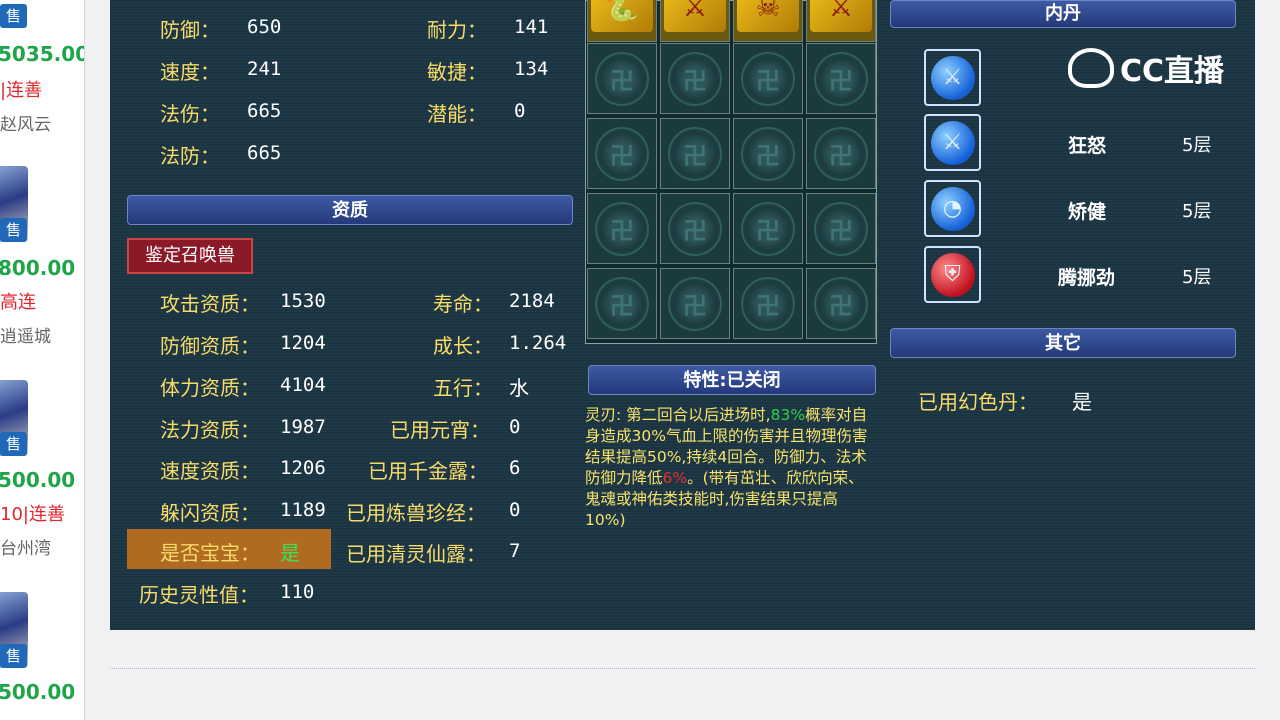 This screenshot has width=1280, height=720. Describe the element at coordinates (210, 388) in the screenshot. I see `aptitude-label: 体力资质：` at that location.